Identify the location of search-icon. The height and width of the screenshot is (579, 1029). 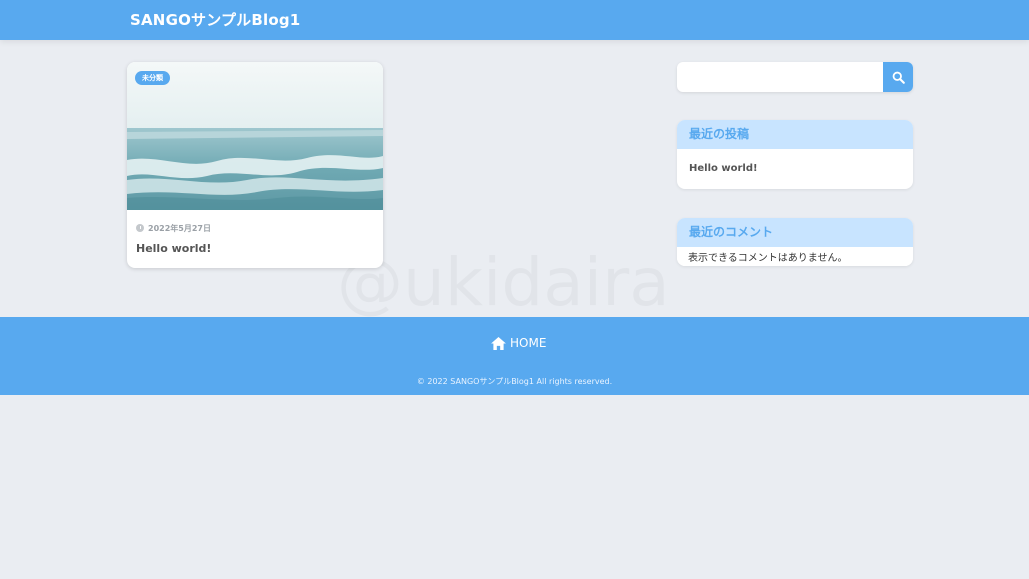
(898, 77).